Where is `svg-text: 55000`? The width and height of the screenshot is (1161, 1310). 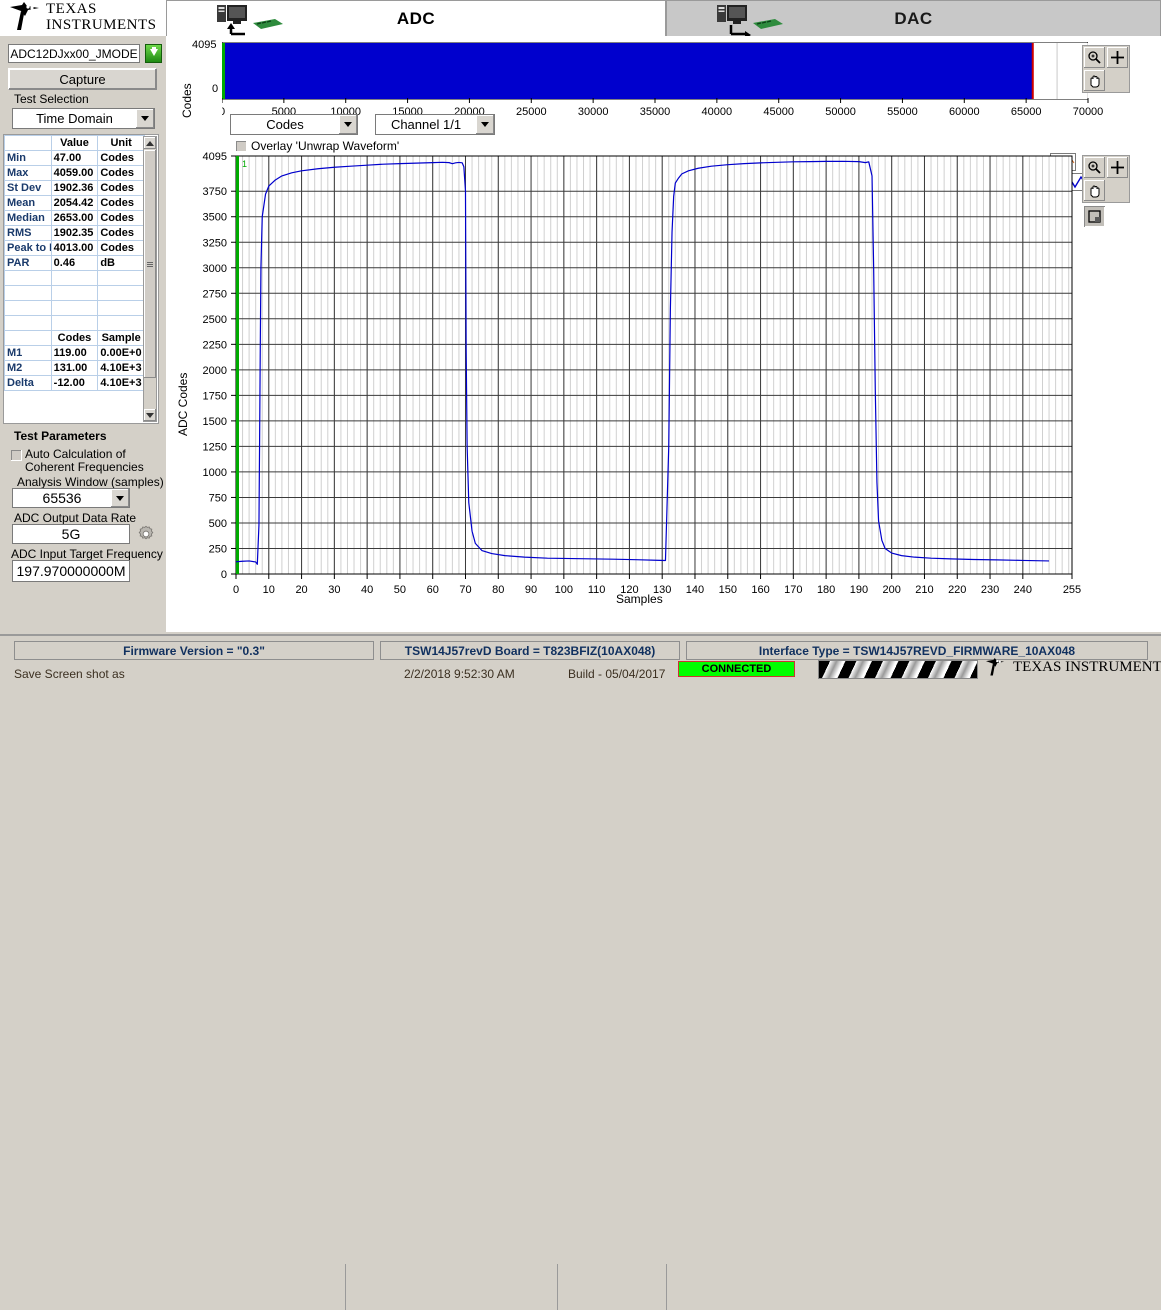 svg-text: 55000 is located at coordinates (902, 112).